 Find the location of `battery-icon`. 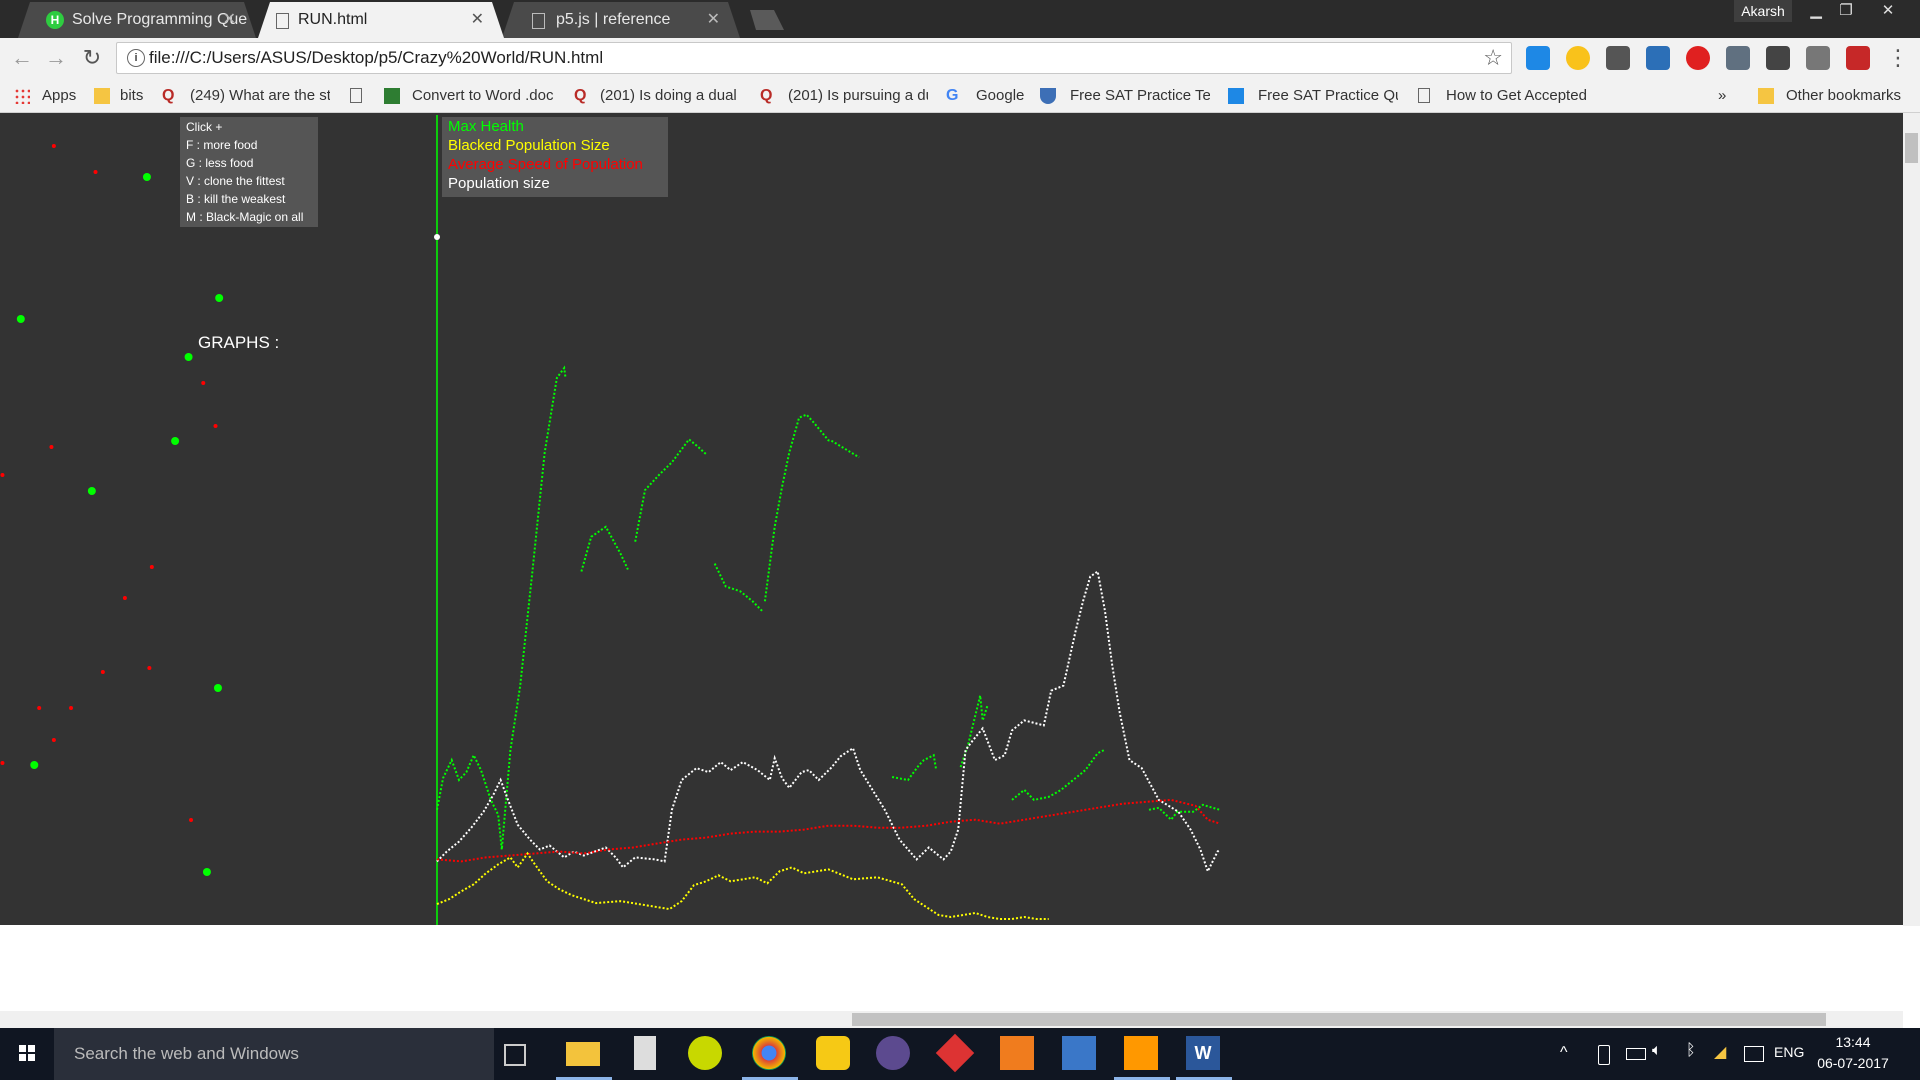

battery-icon is located at coordinates (1636, 1054).